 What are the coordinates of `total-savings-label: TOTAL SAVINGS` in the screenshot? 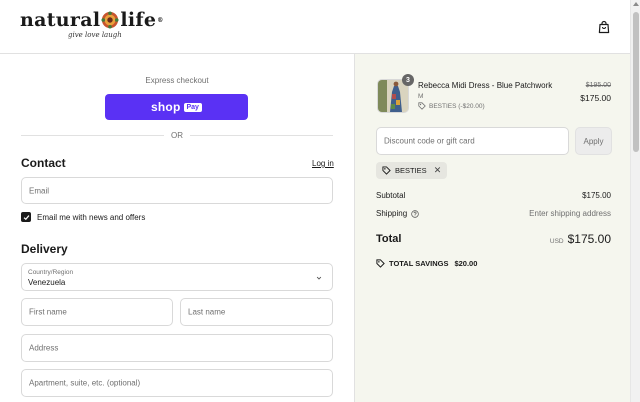 It's located at (419, 263).